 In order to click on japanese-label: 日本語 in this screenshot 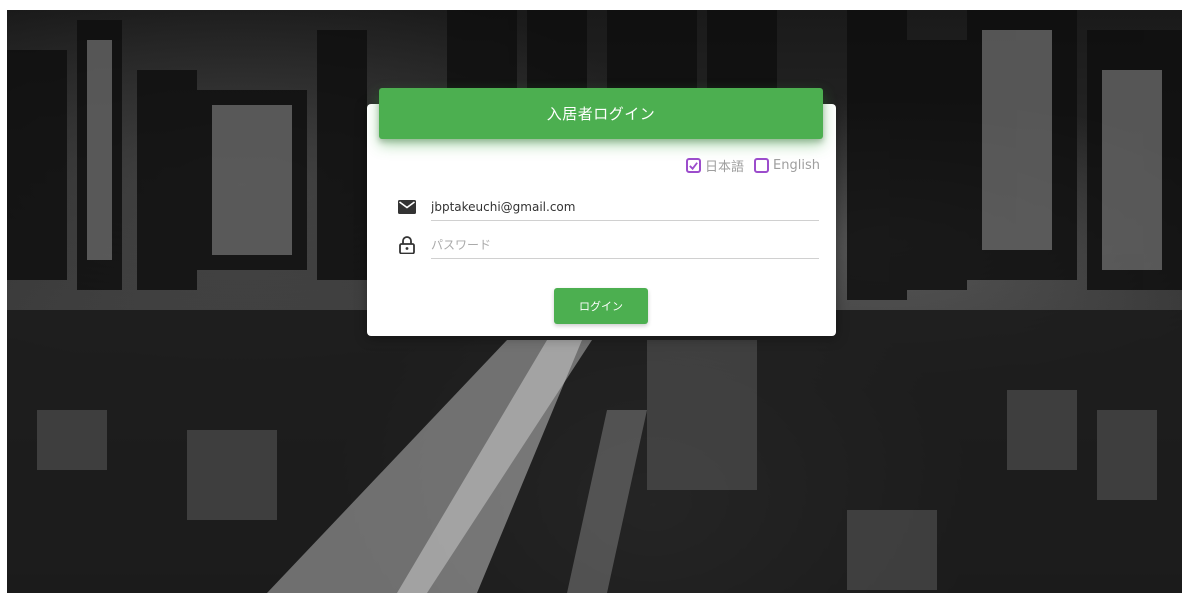, I will do `click(725, 167)`.